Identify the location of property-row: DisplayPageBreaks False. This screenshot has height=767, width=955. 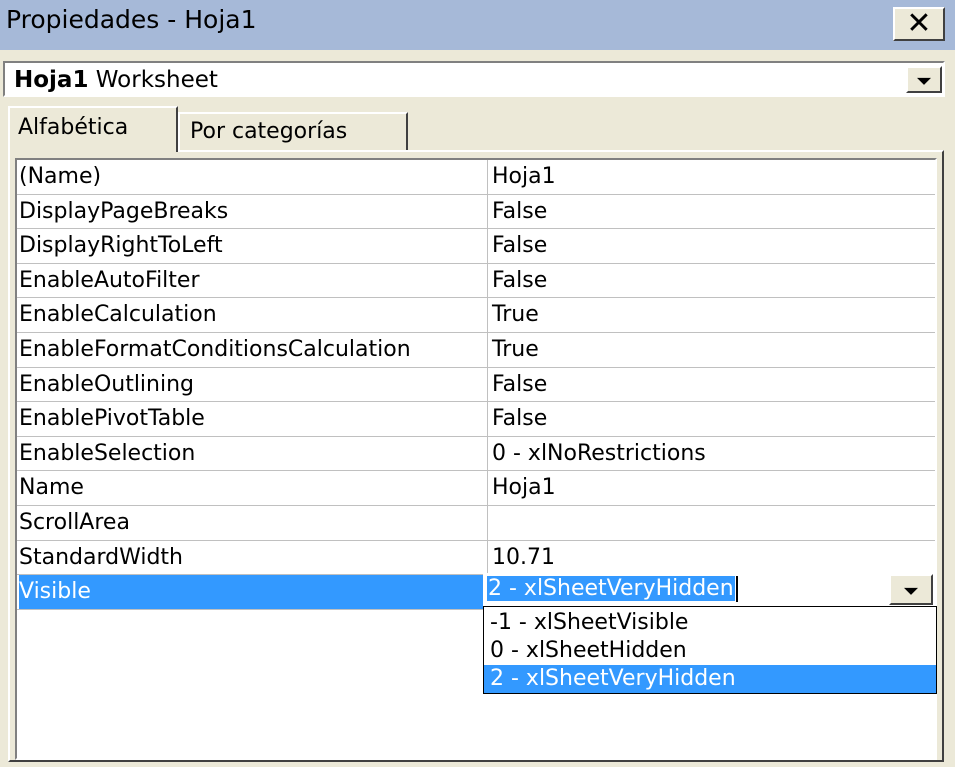
(476, 212).